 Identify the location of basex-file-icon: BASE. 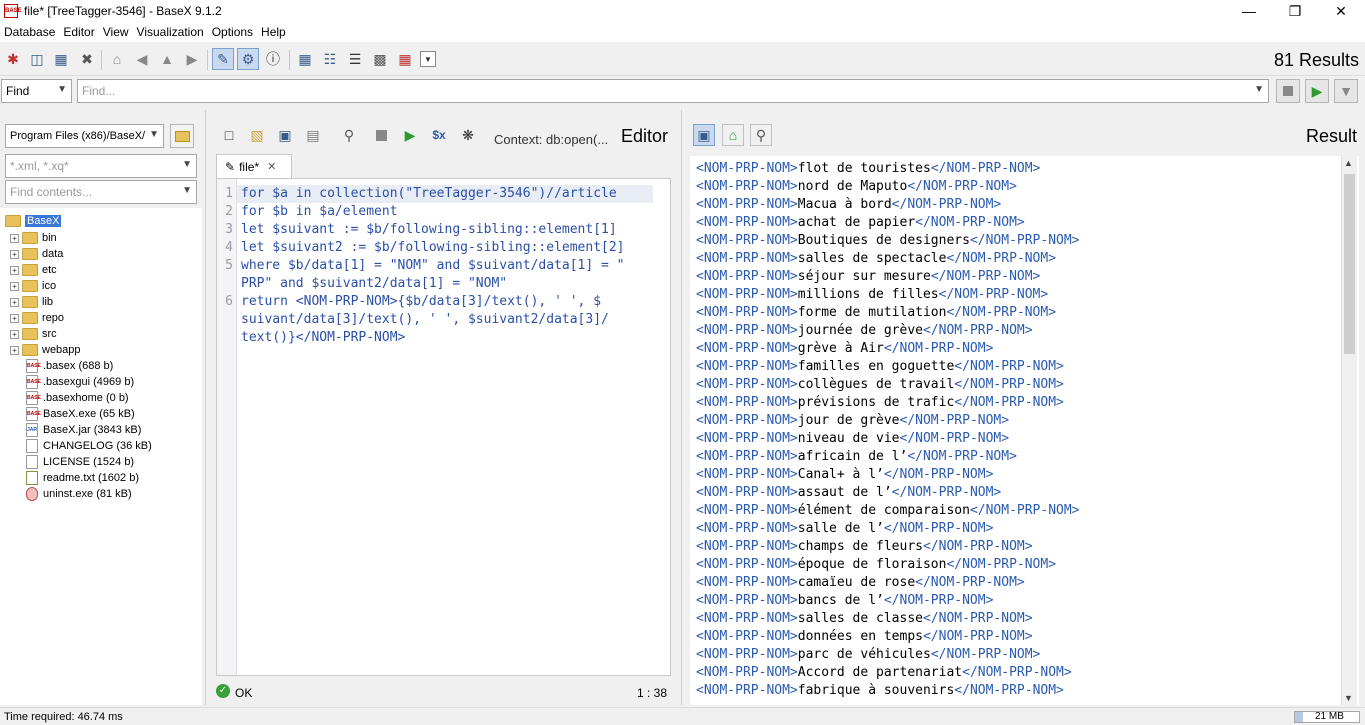
(33, 382).